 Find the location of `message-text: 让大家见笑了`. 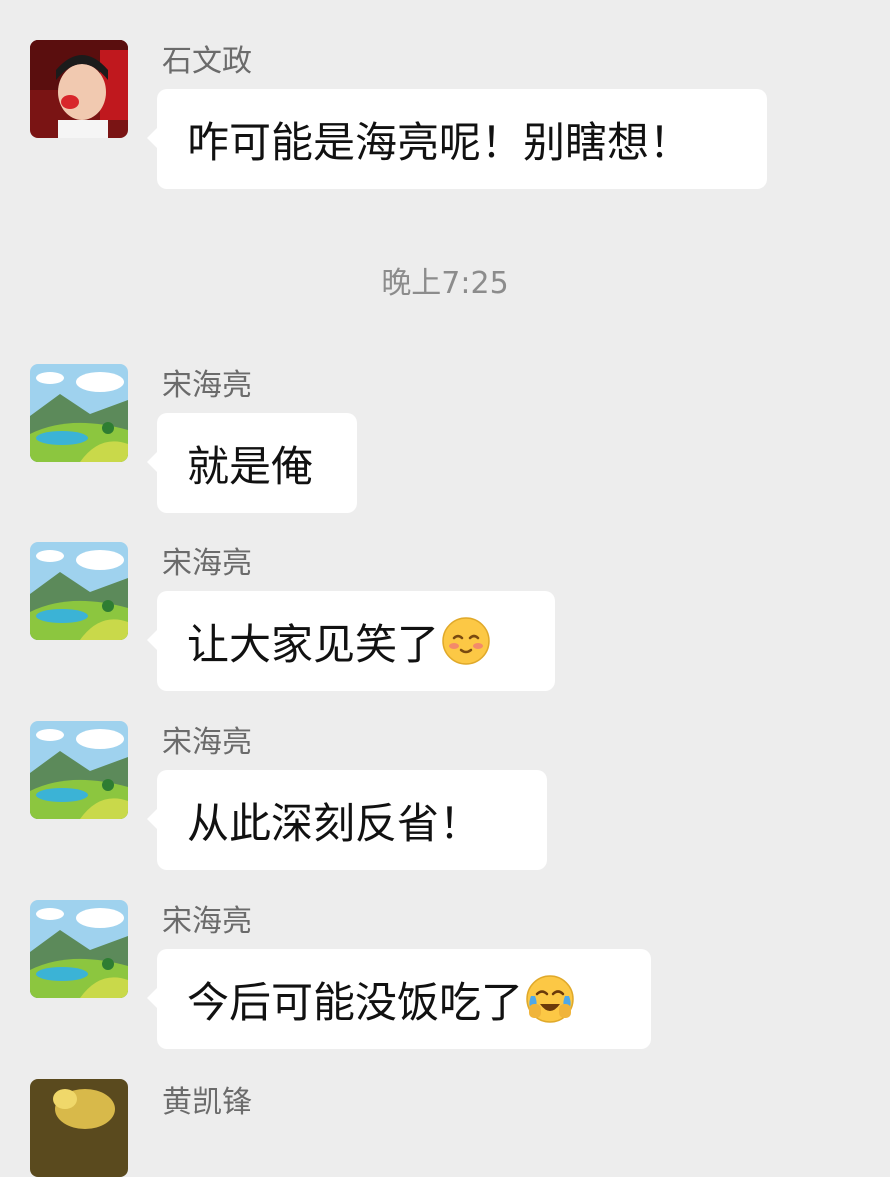

message-text: 让大家见笑了 is located at coordinates (313, 644).